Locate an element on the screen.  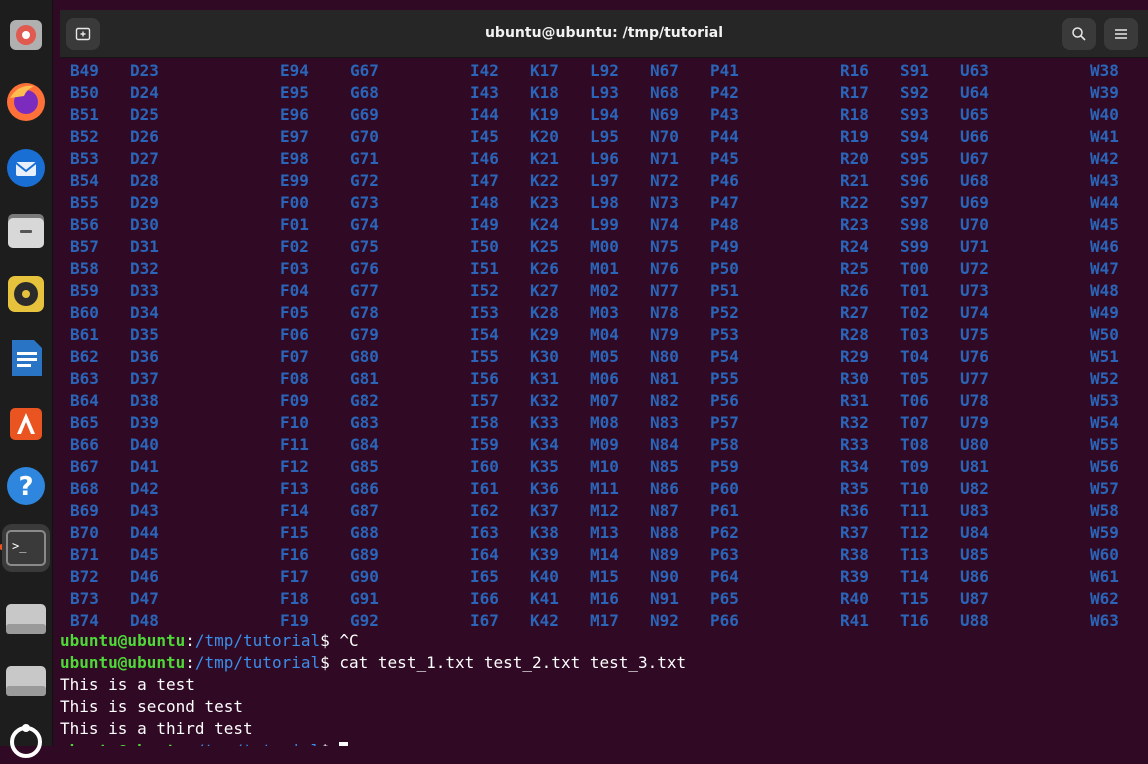
grid-cell: S96 is located at coordinates (914, 180).